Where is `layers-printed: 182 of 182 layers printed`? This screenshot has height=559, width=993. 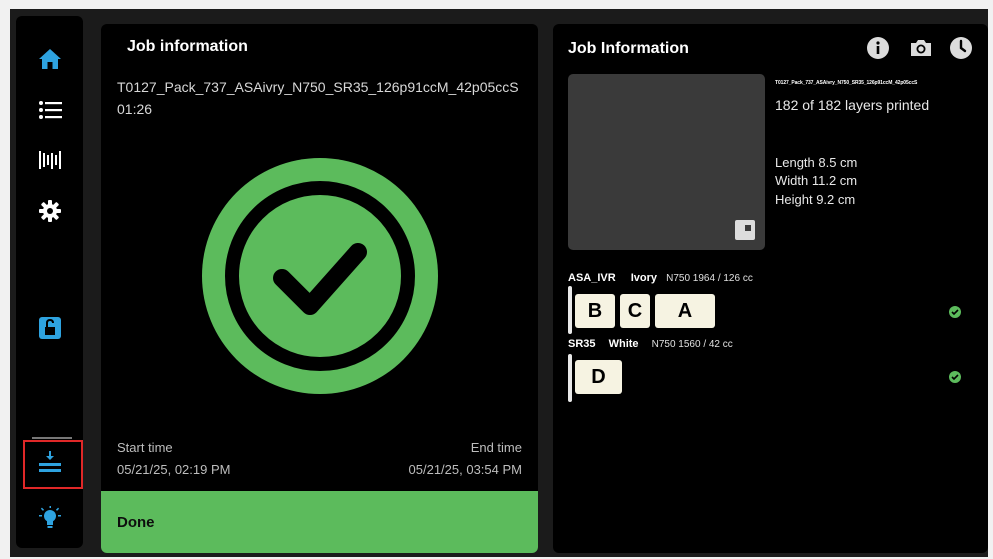 layers-printed: 182 of 182 layers printed is located at coordinates (852, 105).